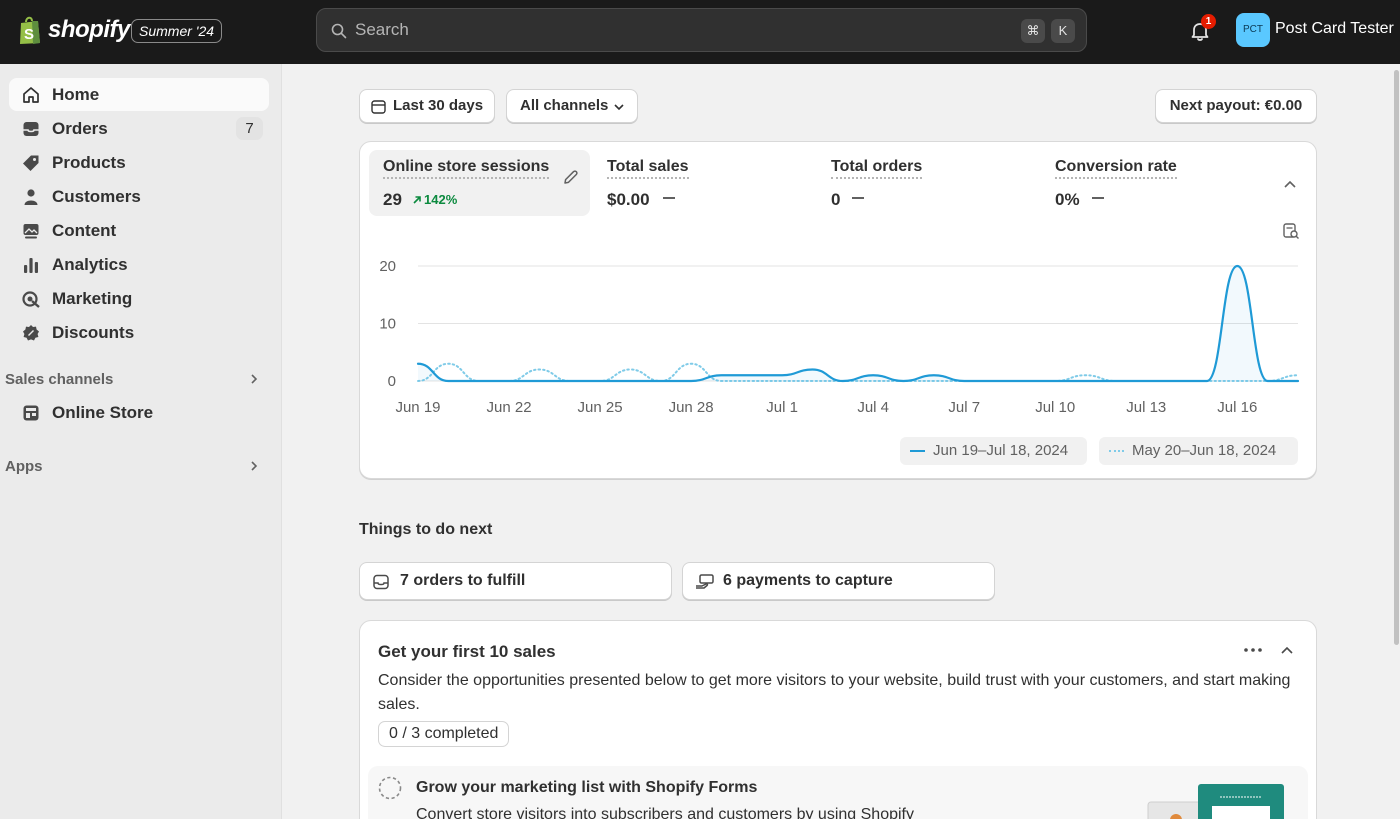  I want to click on sales-channels-heading: Sales channels, so click(59, 379).